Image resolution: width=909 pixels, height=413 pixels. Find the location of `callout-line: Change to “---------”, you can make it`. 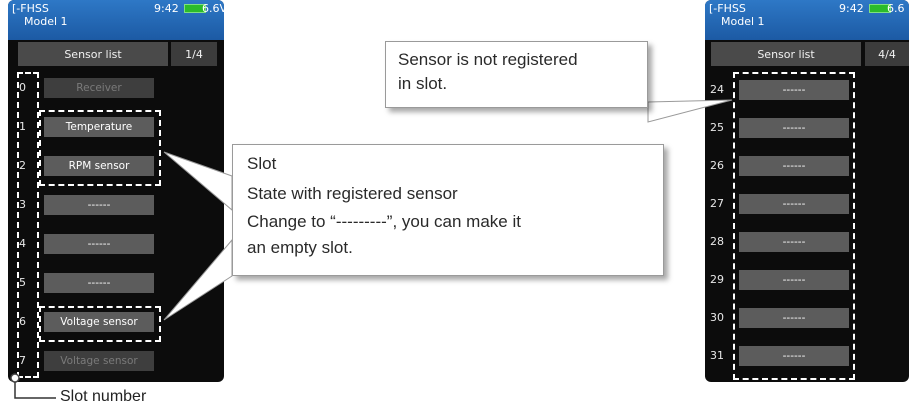

callout-line: Change to “---------”, you can make it is located at coordinates (384, 221).